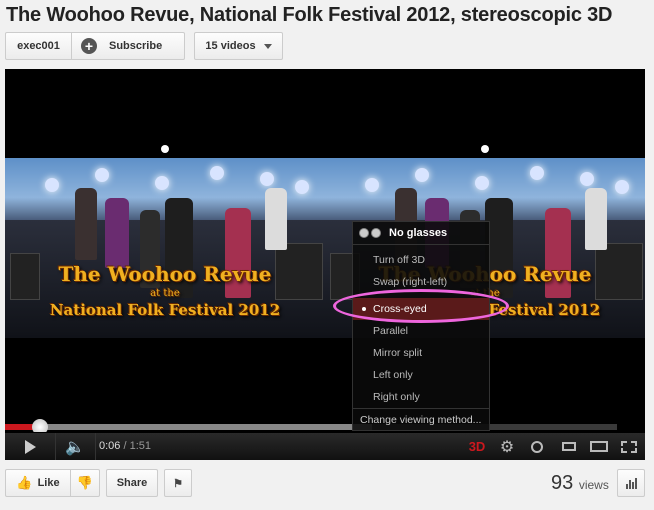 This screenshot has height=510, width=654. Describe the element at coordinates (421, 306) in the screenshot. I see `highlight-annotation` at that location.